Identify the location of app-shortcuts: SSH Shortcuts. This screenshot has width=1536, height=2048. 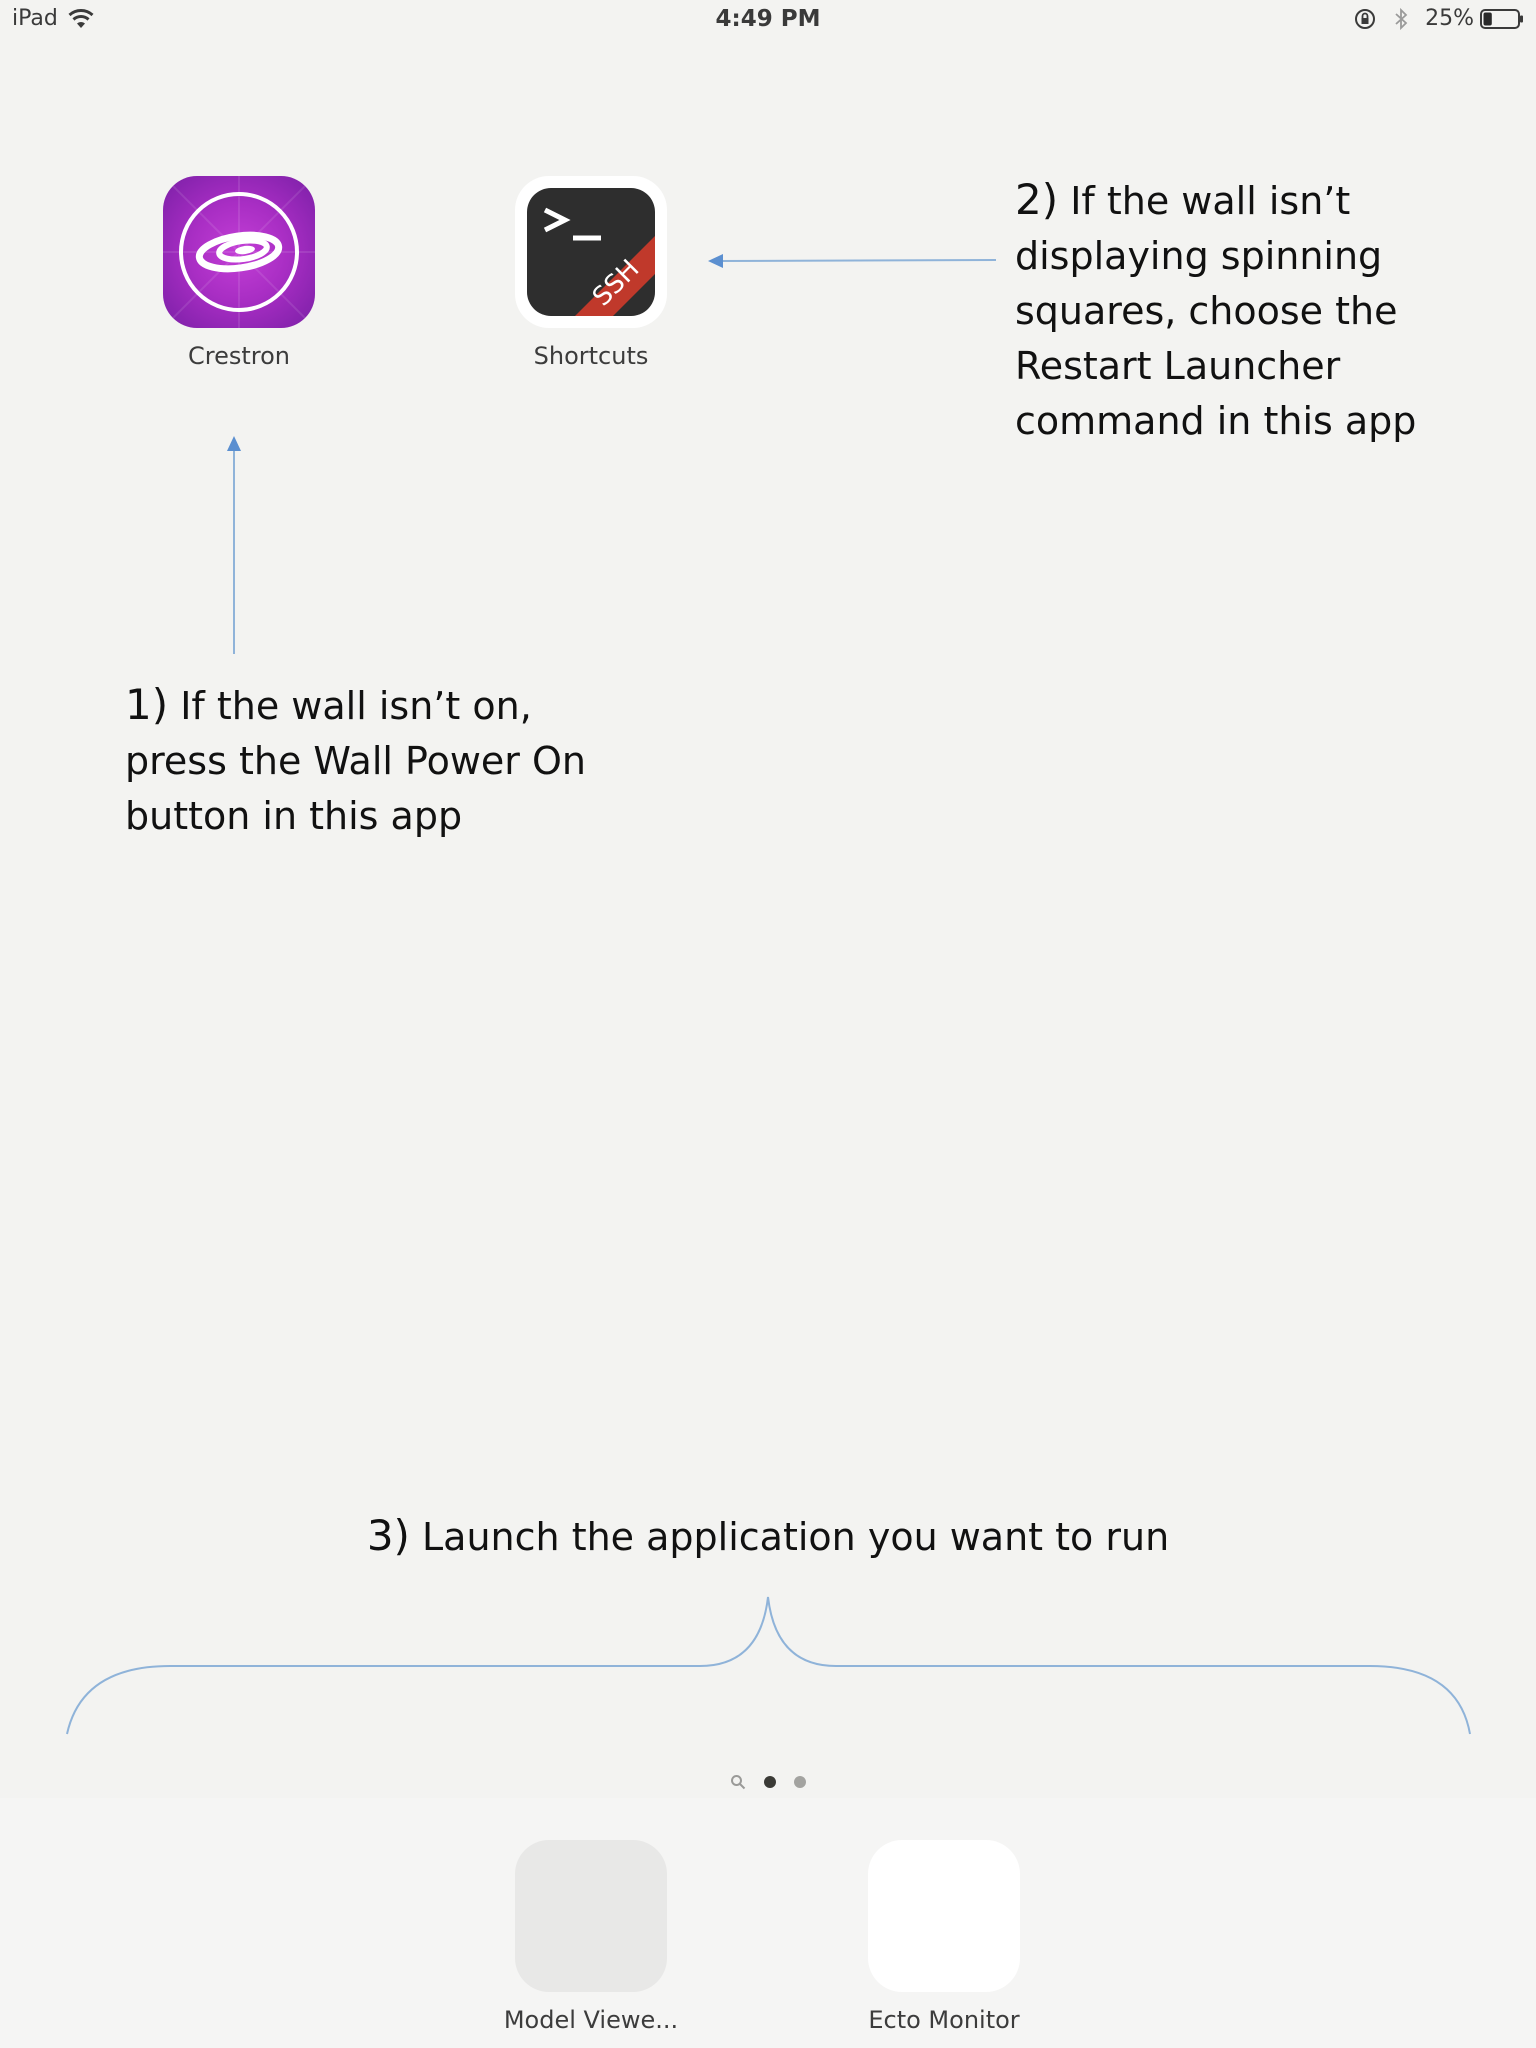
(591, 273).